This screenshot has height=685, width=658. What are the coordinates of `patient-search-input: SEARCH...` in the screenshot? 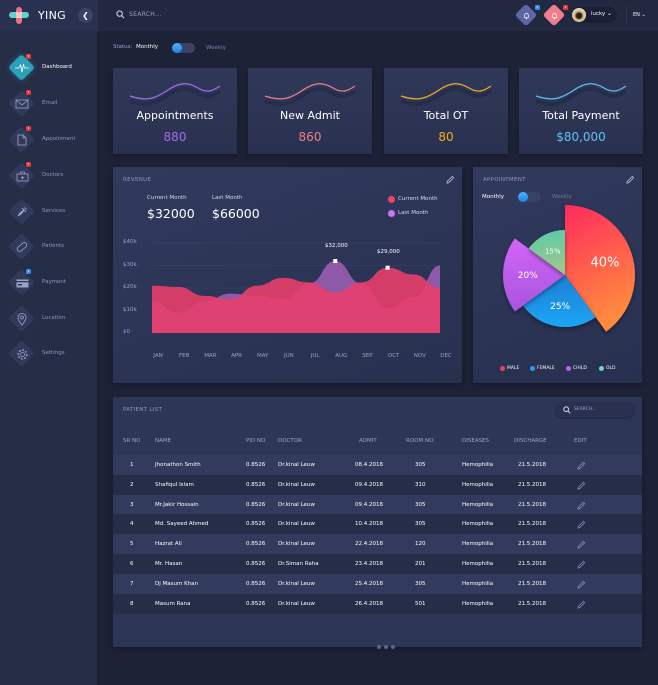 It's located at (595, 410).